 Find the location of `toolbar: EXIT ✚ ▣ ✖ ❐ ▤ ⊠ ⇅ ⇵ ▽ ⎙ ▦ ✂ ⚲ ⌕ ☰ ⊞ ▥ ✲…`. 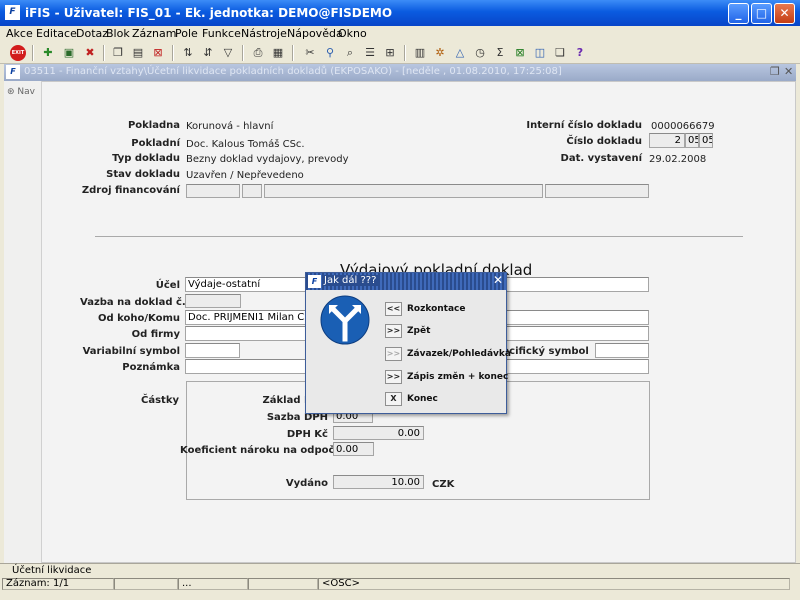

toolbar: EXIT ✚ ▣ ✖ ❐ ▤ ⊠ ⇅ ⇵ ▽ ⎙ ▦ ✂ ⚲ ⌕ ☰ ⊞ ▥ ✲… is located at coordinates (400, 53).